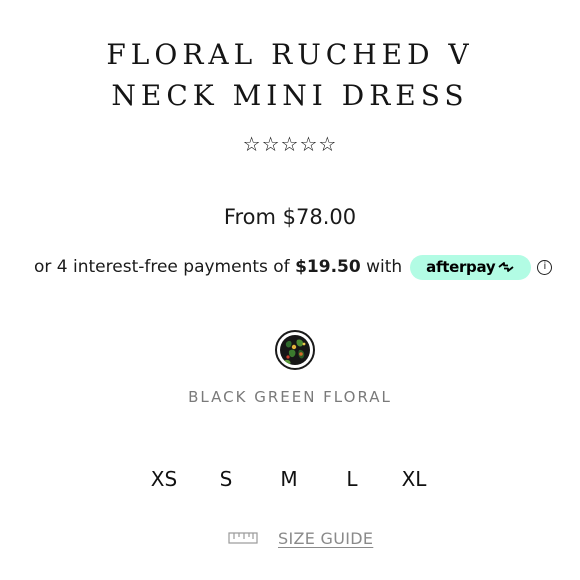 This screenshot has width=580, height=580. Describe the element at coordinates (290, 75) in the screenshot. I see `product-title: FLORAL RUCHED V NECK MINI DRESS` at that location.